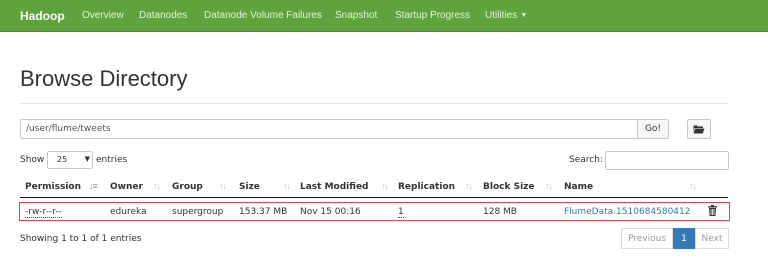 Image resolution: width=768 pixels, height=260 pixels. I want to click on col-header-block-size: Block Size, so click(509, 187).